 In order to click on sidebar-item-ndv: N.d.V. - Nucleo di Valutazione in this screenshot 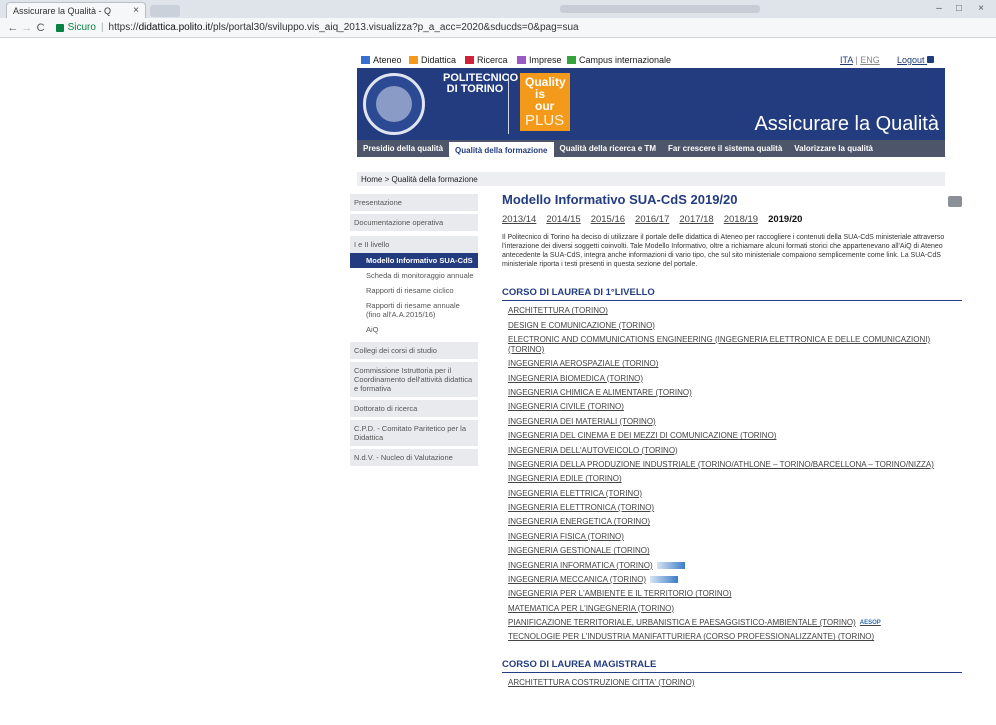, I will do `click(414, 457)`.